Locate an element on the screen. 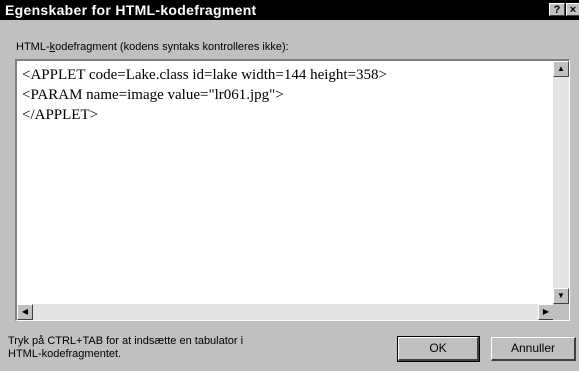  close-button: × is located at coordinates (572, 9).